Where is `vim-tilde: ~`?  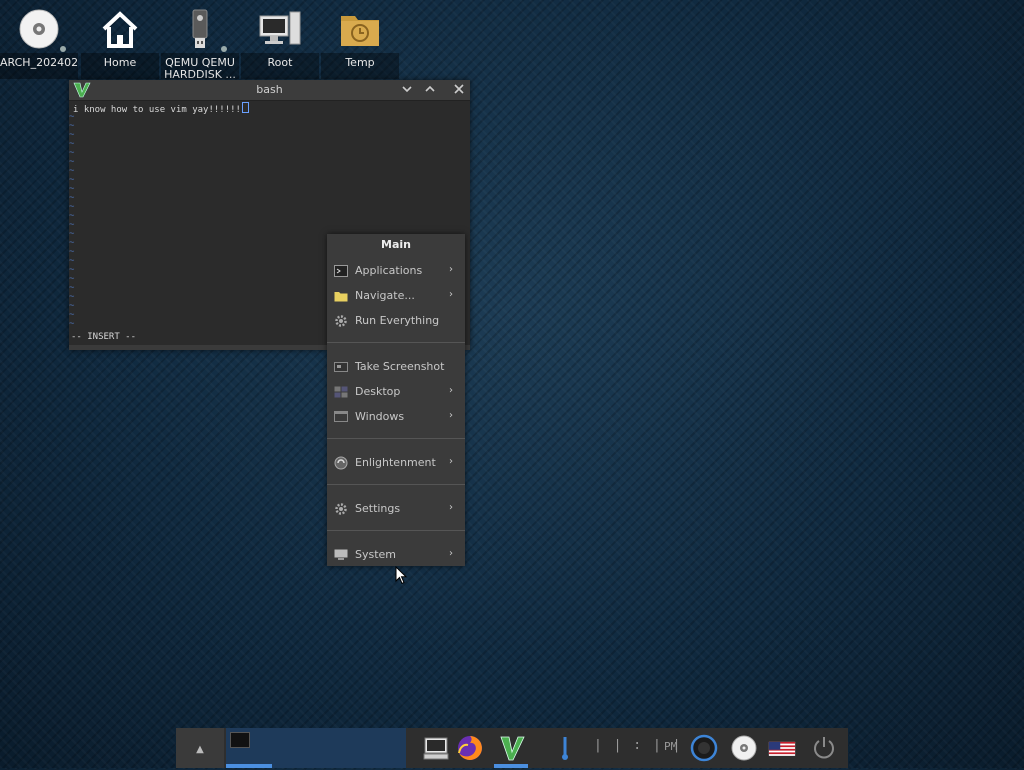 vim-tilde: ~ is located at coordinates (72, 324).